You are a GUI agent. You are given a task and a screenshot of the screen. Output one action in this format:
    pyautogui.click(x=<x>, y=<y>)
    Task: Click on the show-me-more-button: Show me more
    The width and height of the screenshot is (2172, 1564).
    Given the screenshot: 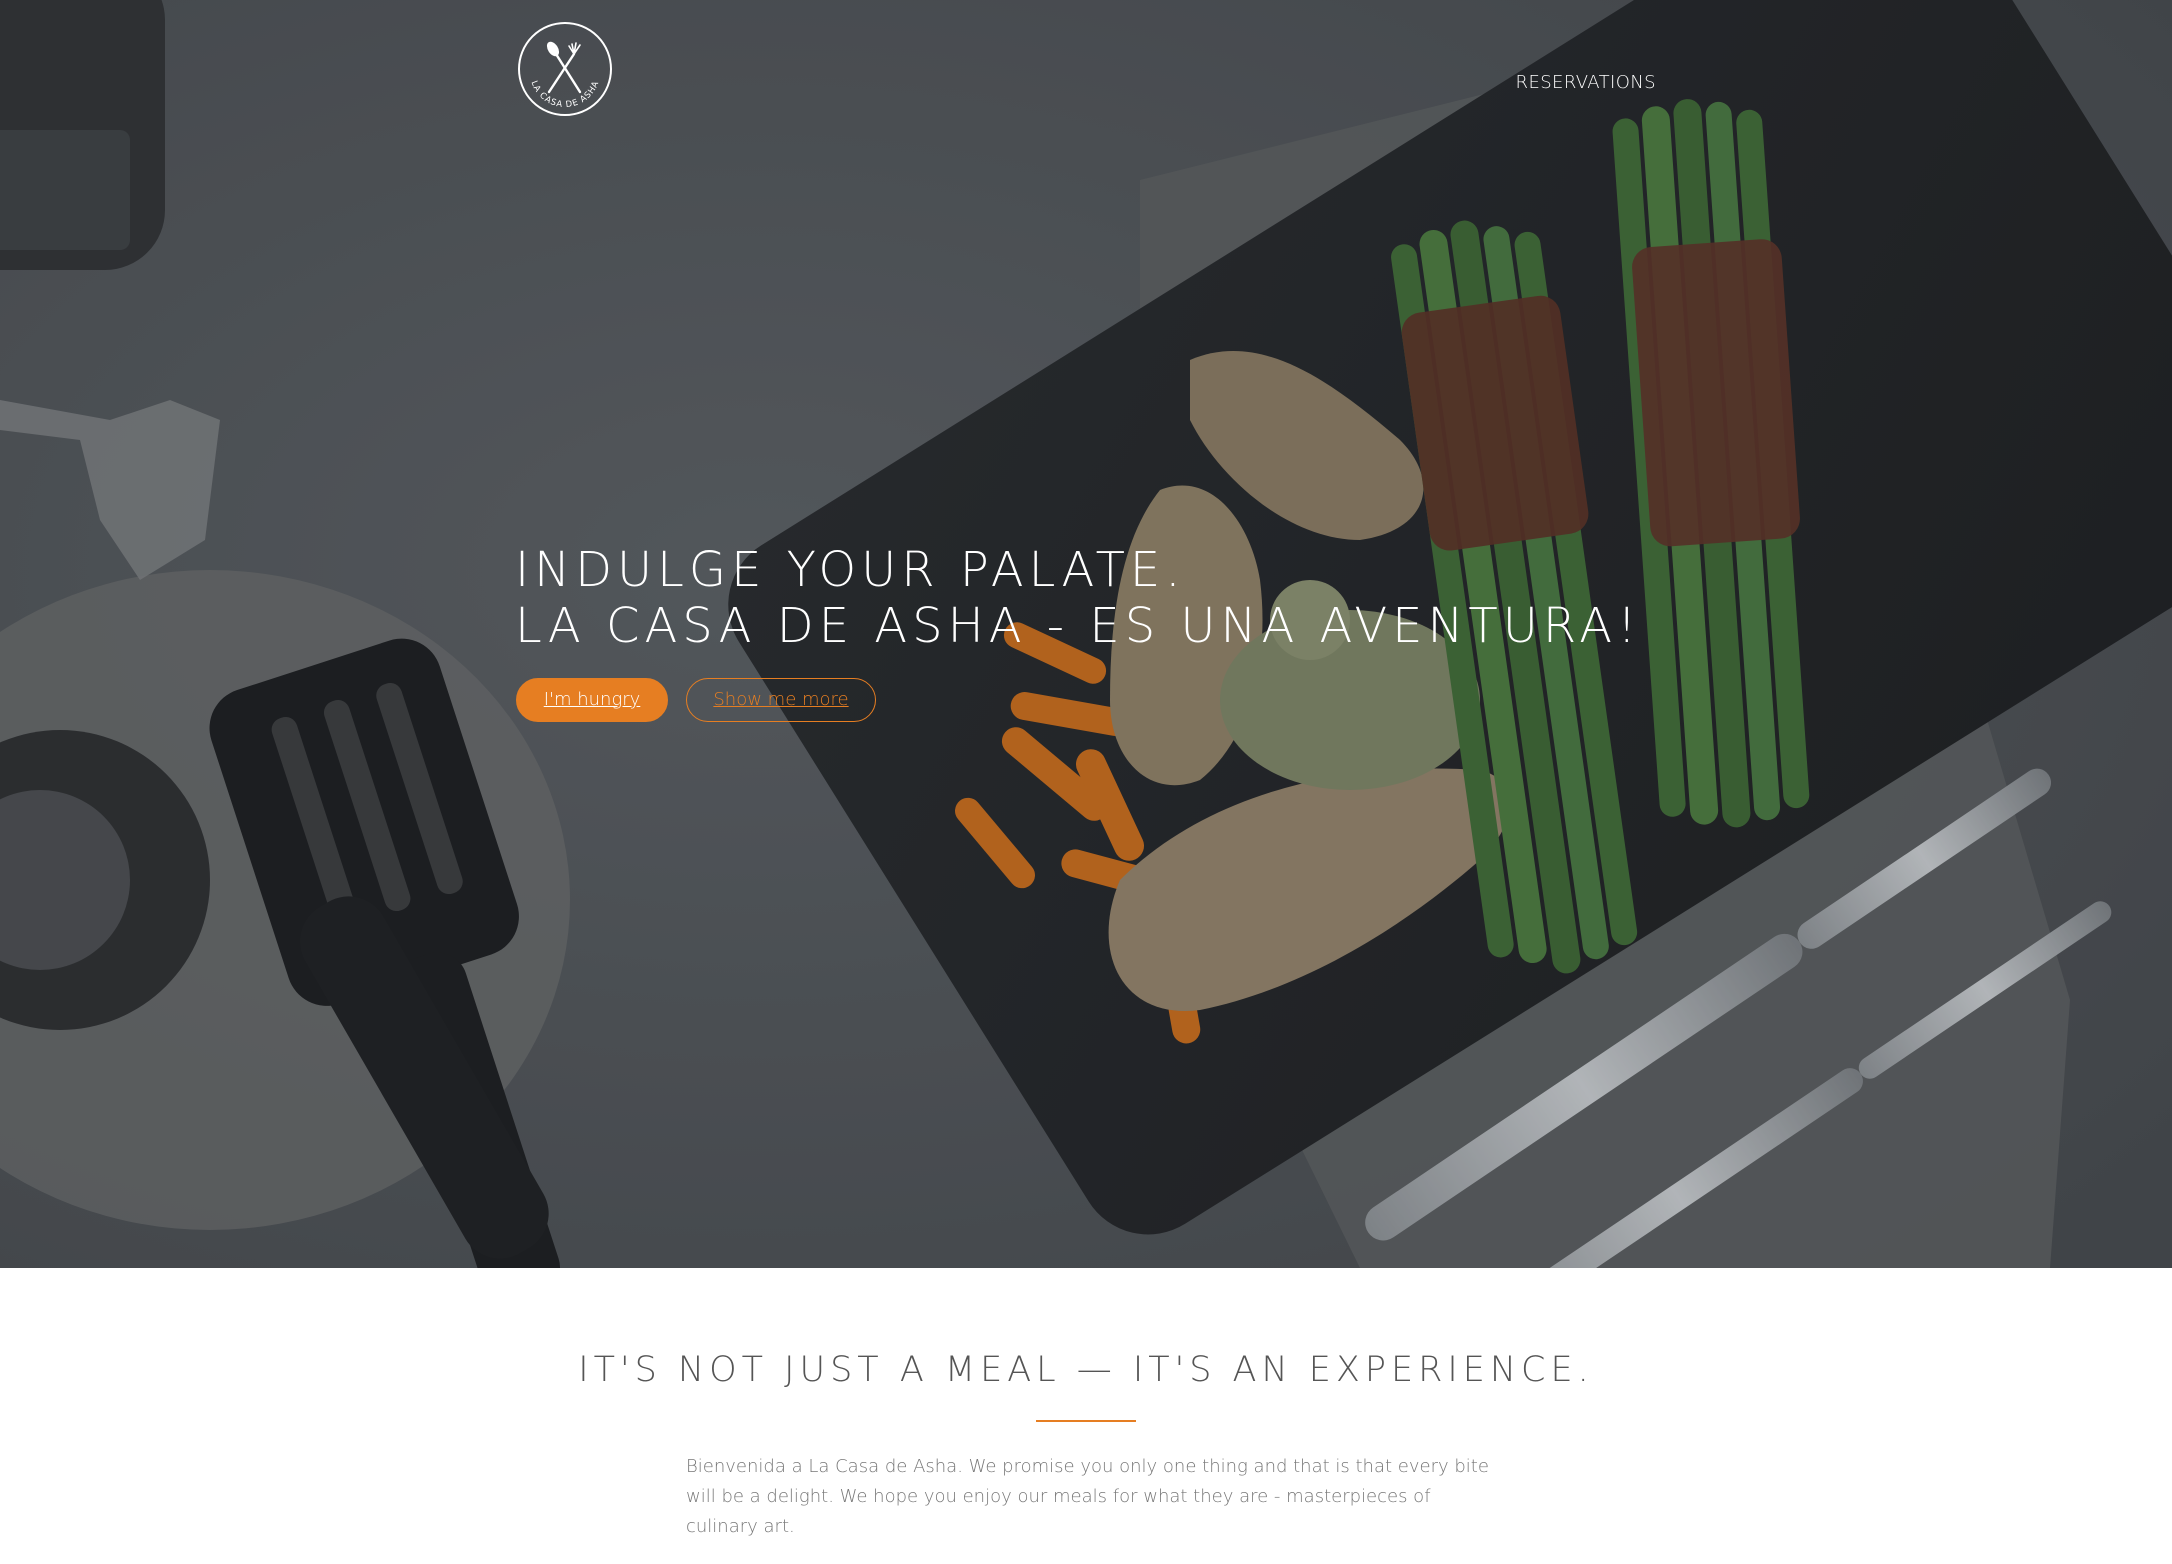 What is the action you would take?
    pyautogui.click(x=781, y=700)
    